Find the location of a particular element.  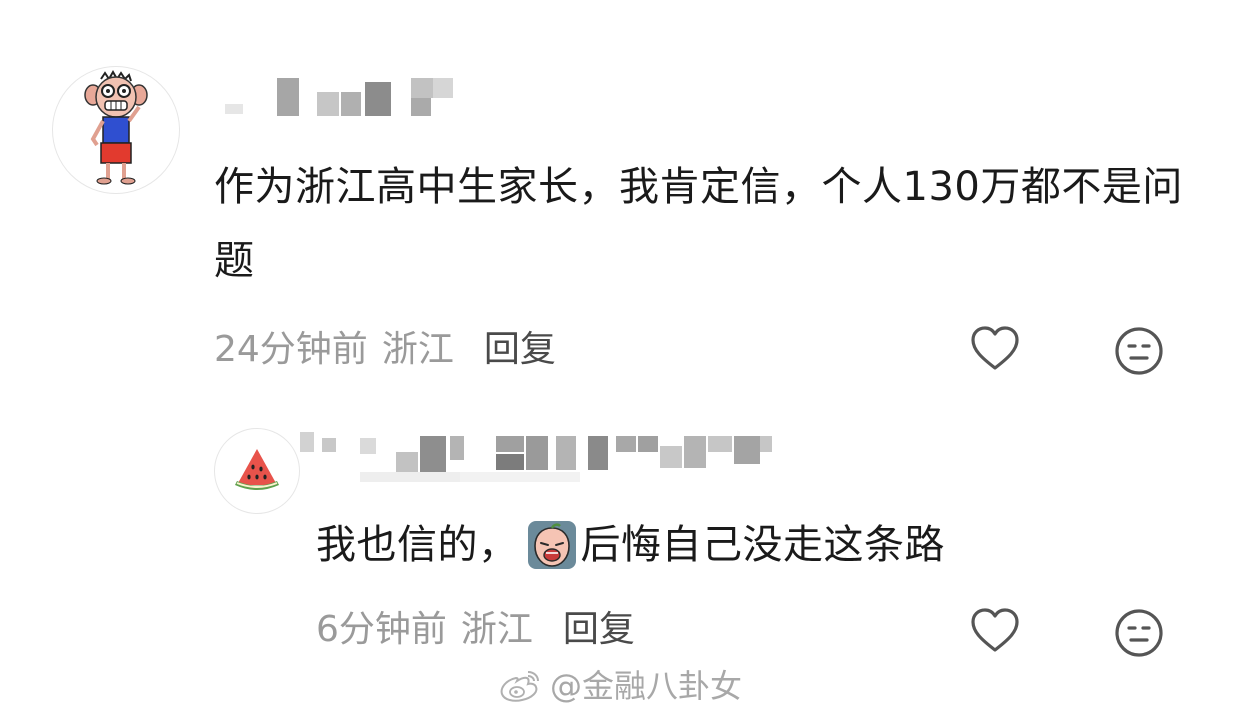

watermark-text: @金融八卦女 is located at coordinates (646, 686).